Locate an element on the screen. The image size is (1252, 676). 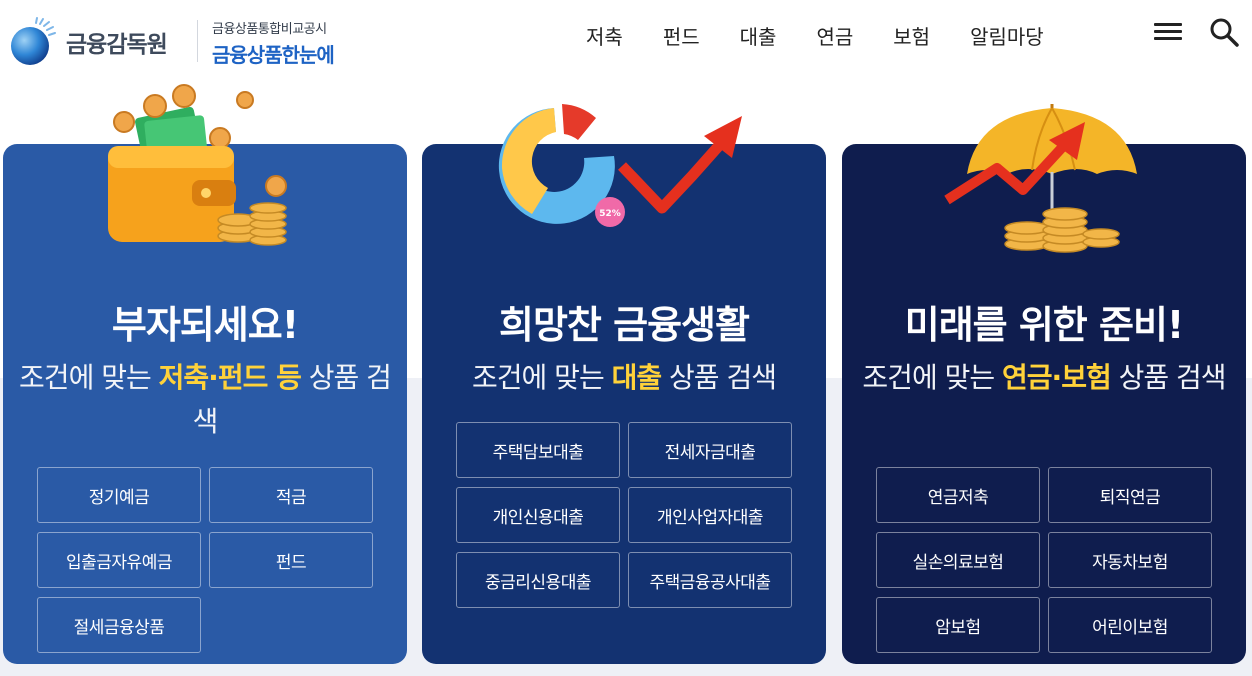
subbrand: 금융상품통합비교공시 금융상품한눈에 is located at coordinates (273, 43).